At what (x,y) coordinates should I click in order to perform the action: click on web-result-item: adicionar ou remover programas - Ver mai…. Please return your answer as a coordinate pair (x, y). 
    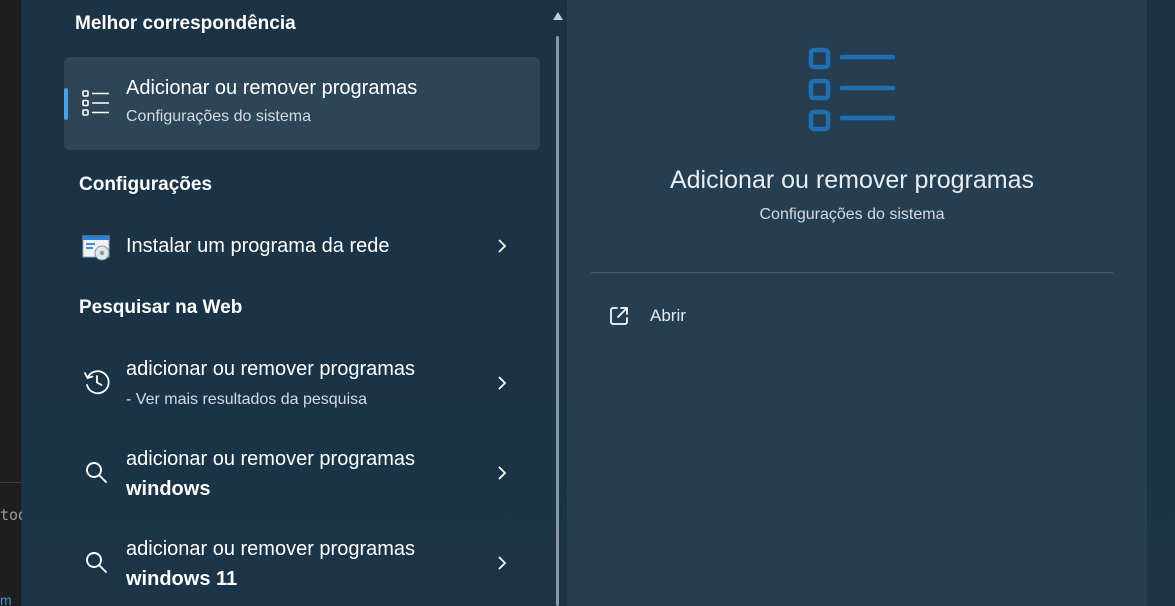
    Looking at the image, I should click on (302, 383).